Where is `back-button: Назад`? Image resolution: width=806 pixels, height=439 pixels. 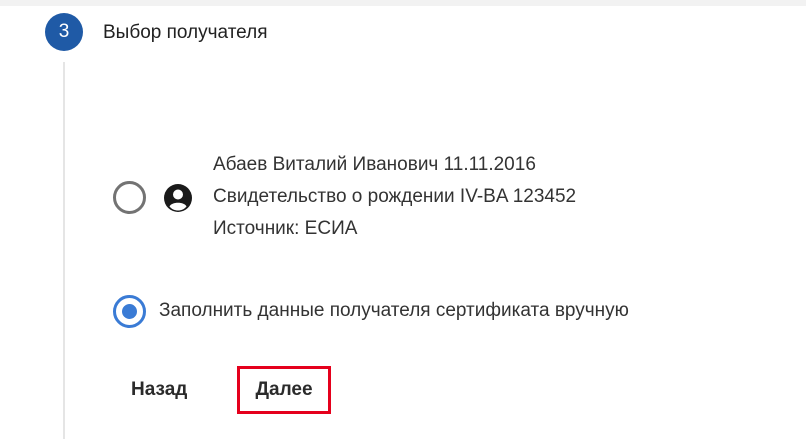 back-button: Назад is located at coordinates (159, 390).